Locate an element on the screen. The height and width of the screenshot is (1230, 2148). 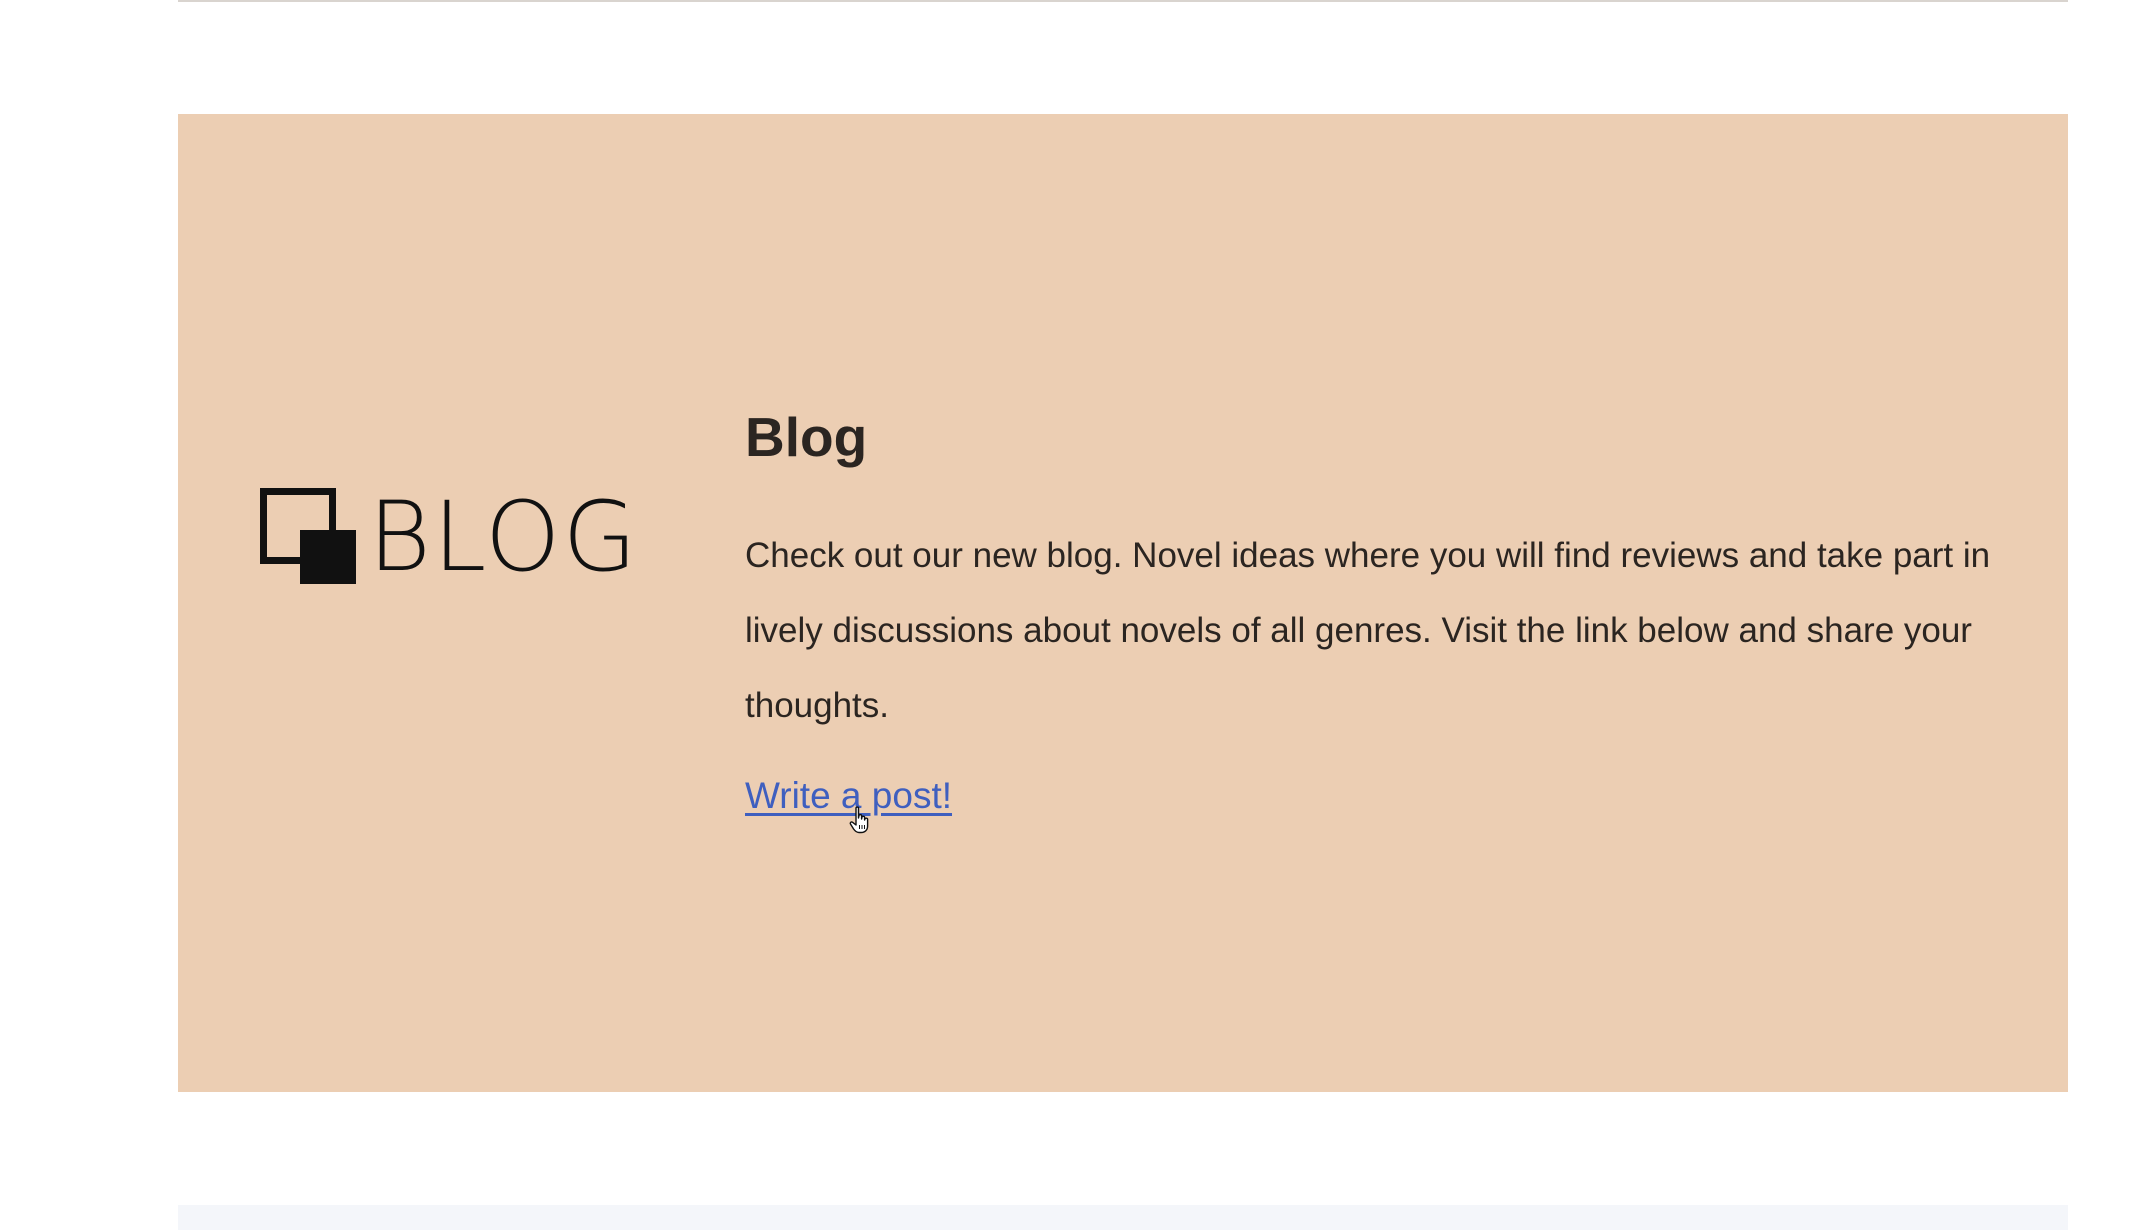
hand-pointer-icon is located at coordinates (859, 820).